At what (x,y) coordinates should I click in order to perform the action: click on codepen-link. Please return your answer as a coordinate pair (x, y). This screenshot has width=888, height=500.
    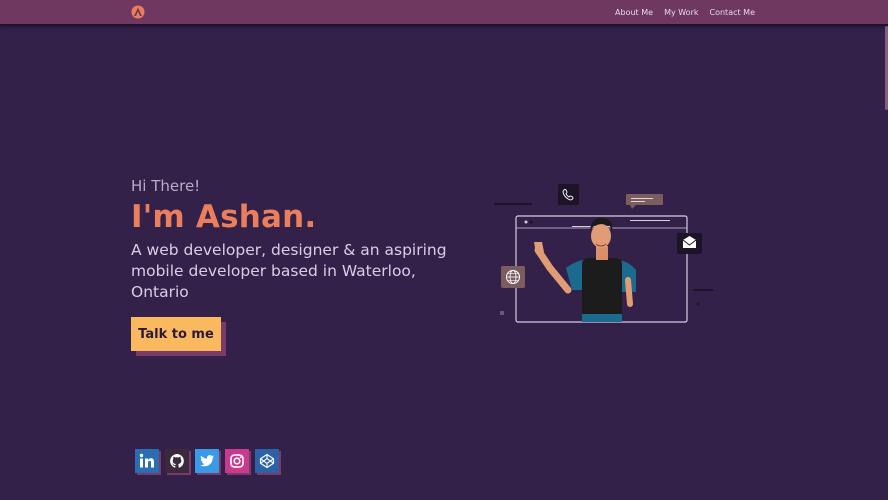
    Looking at the image, I should click on (268, 462).